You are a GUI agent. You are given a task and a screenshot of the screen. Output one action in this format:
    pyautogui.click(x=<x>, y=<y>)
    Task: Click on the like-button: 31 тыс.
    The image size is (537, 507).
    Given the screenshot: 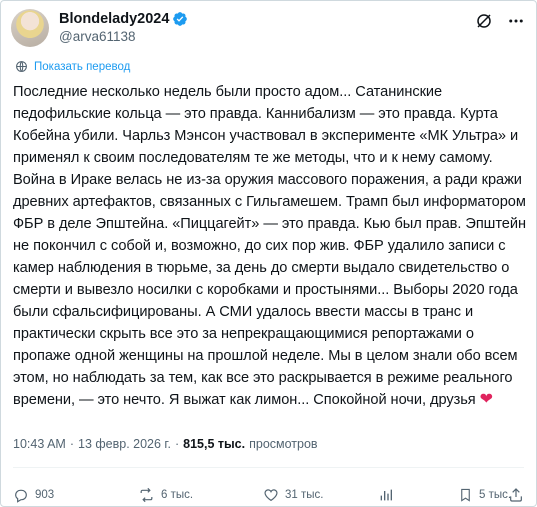 What is the action you would take?
    pyautogui.click(x=293, y=495)
    